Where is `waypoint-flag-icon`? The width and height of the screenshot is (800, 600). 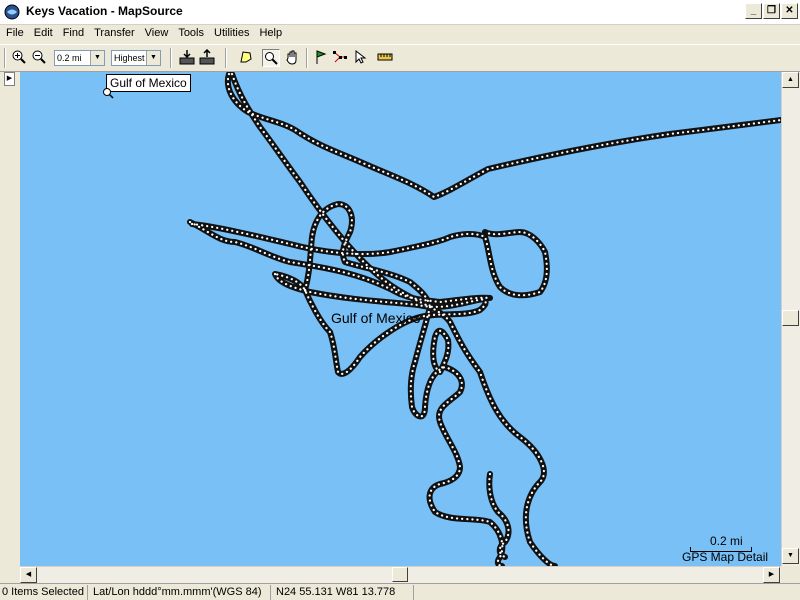 waypoint-flag-icon is located at coordinates (321, 57).